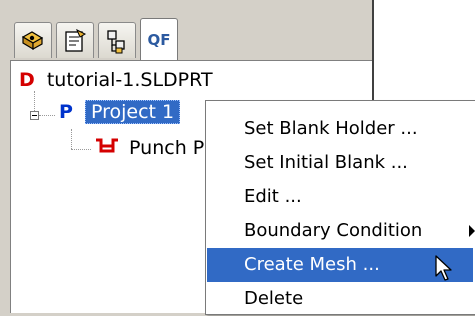  I want to click on tab-property-manager, so click(75, 40).